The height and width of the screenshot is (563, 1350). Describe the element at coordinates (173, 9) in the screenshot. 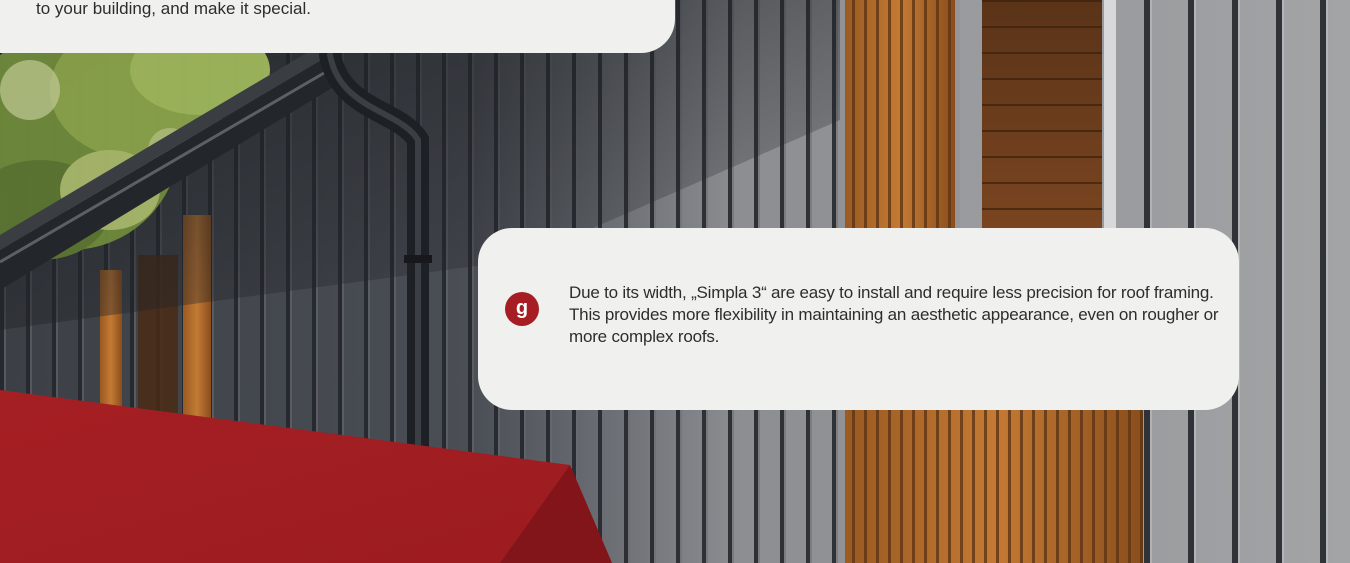

I see `callout-top-text: to your building, and make it special.` at that location.